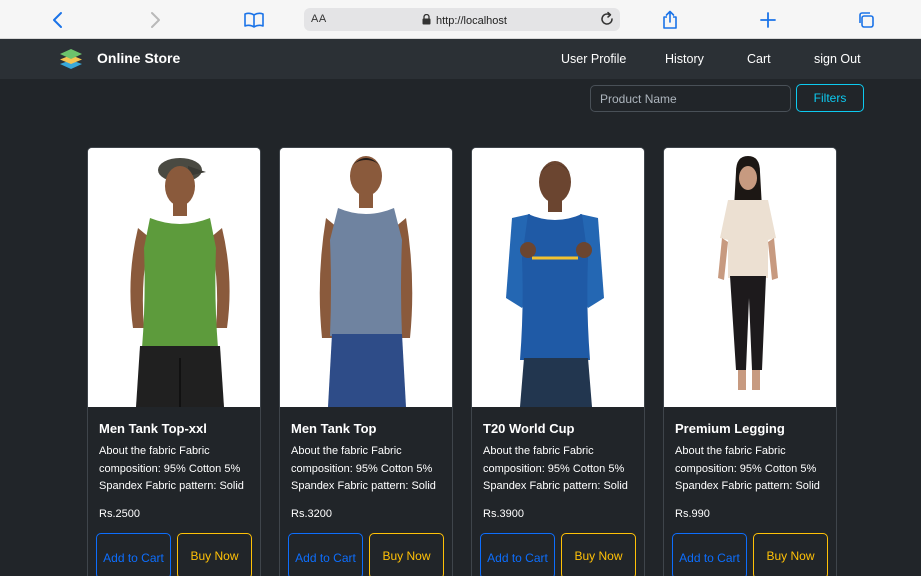 Image resolution: width=921 pixels, height=576 pixels. I want to click on product-price: Rs.990, so click(692, 514).